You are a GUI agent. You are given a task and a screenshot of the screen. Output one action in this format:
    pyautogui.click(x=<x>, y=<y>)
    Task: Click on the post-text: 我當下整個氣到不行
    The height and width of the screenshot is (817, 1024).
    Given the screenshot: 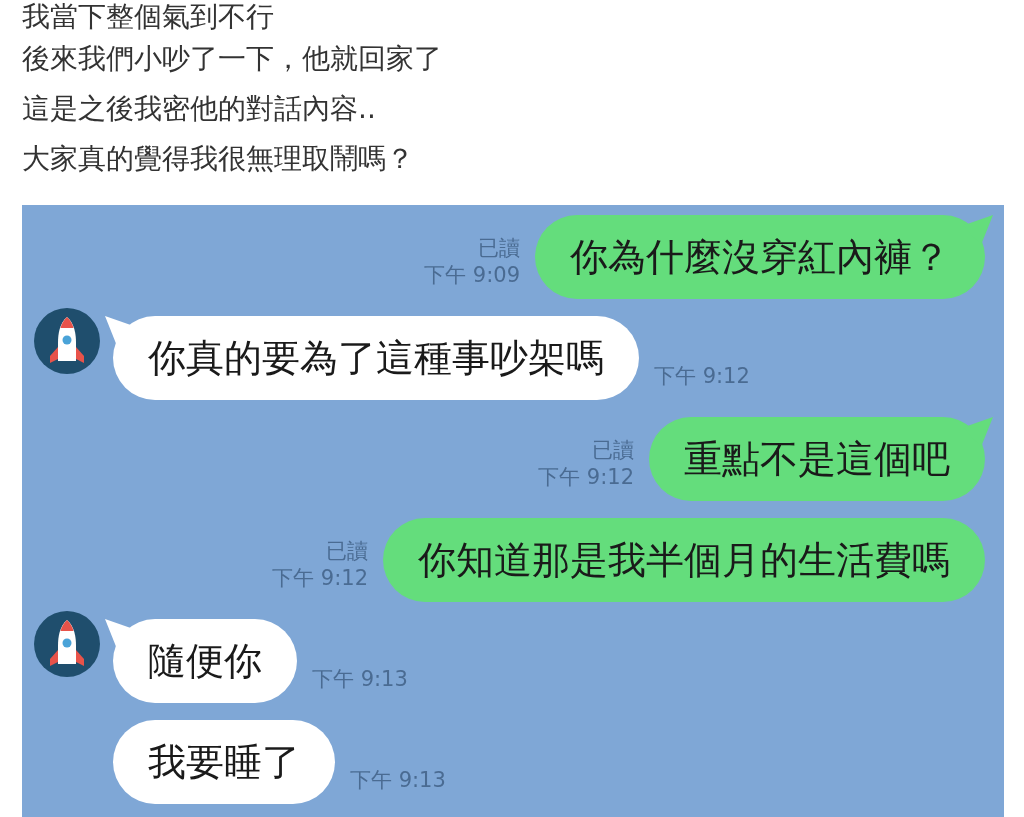 What is the action you would take?
    pyautogui.click(x=148, y=17)
    